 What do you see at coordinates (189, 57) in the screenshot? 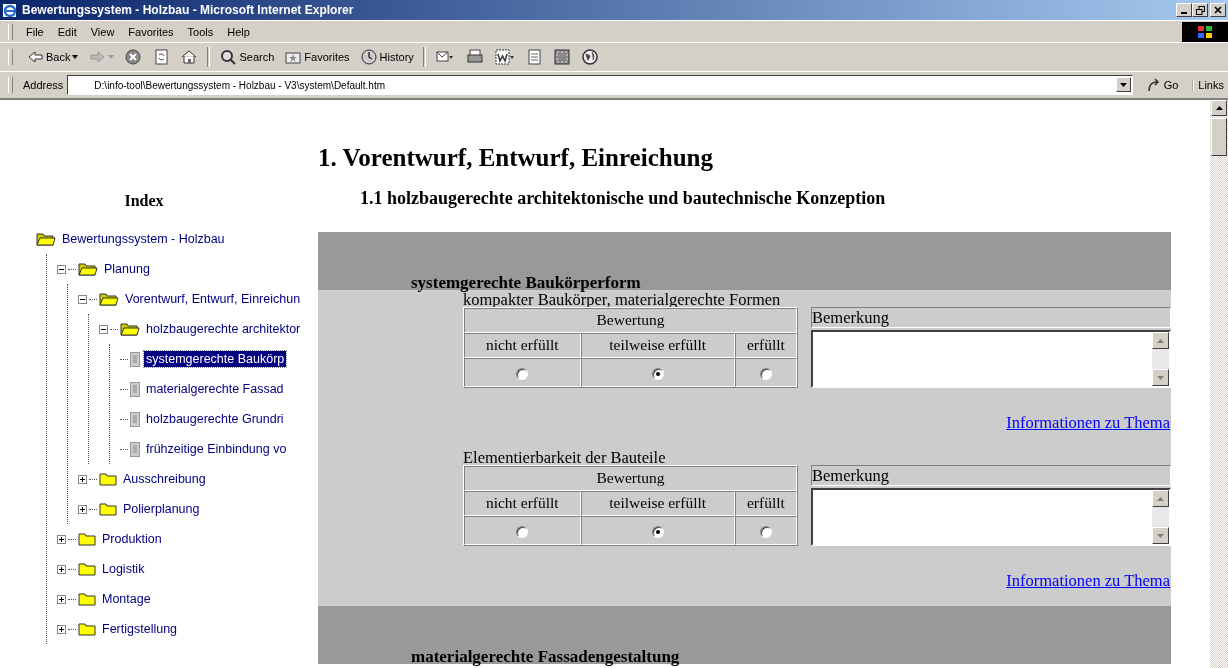
I see `home-icon` at bounding box center [189, 57].